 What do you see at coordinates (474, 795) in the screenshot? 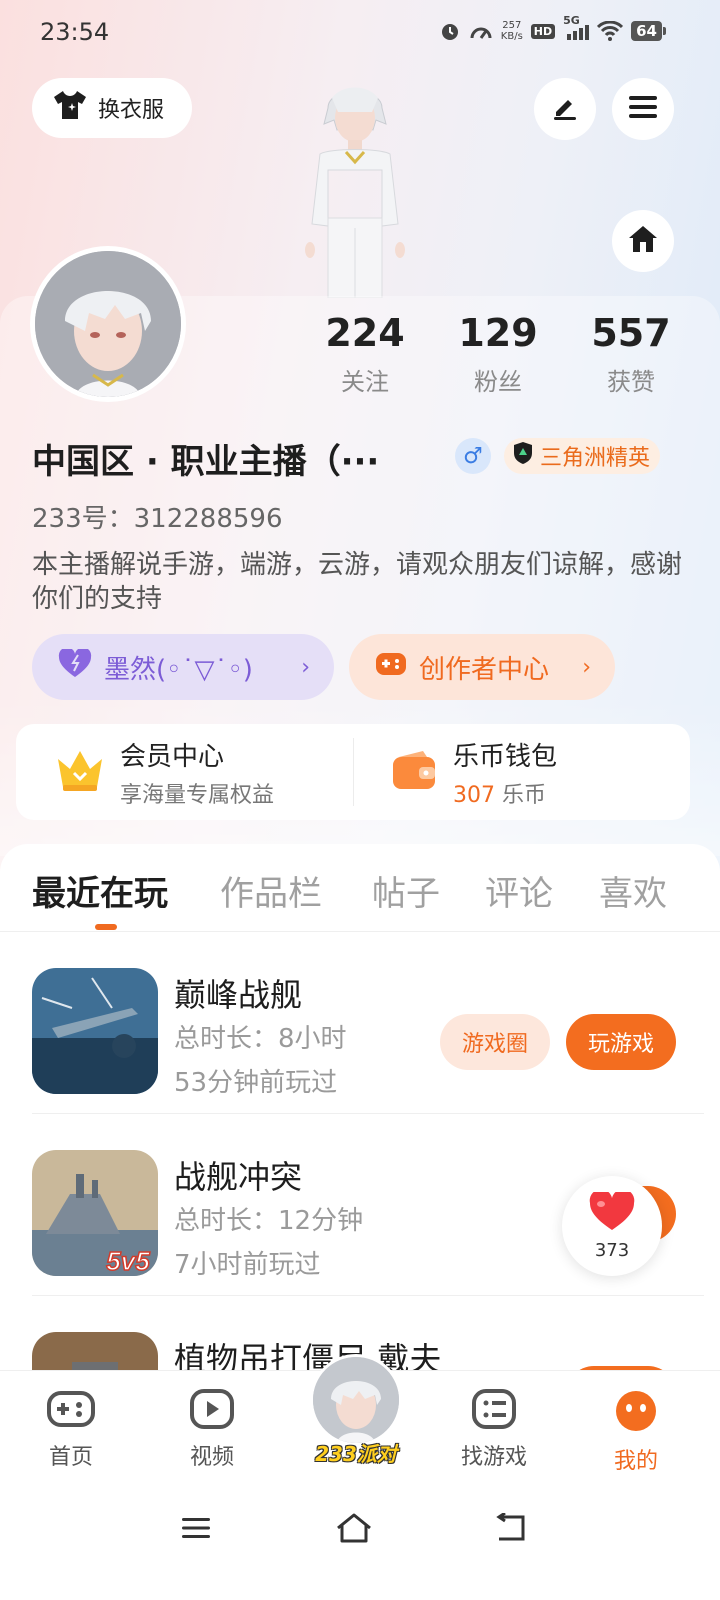
I see `wallet-amount: 307` at bounding box center [474, 795].